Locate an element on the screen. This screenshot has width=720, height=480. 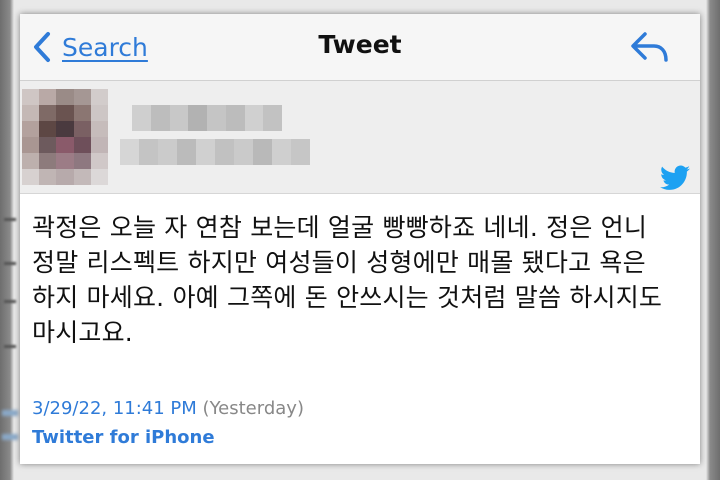
page-title: Tweet is located at coordinates (360, 44).